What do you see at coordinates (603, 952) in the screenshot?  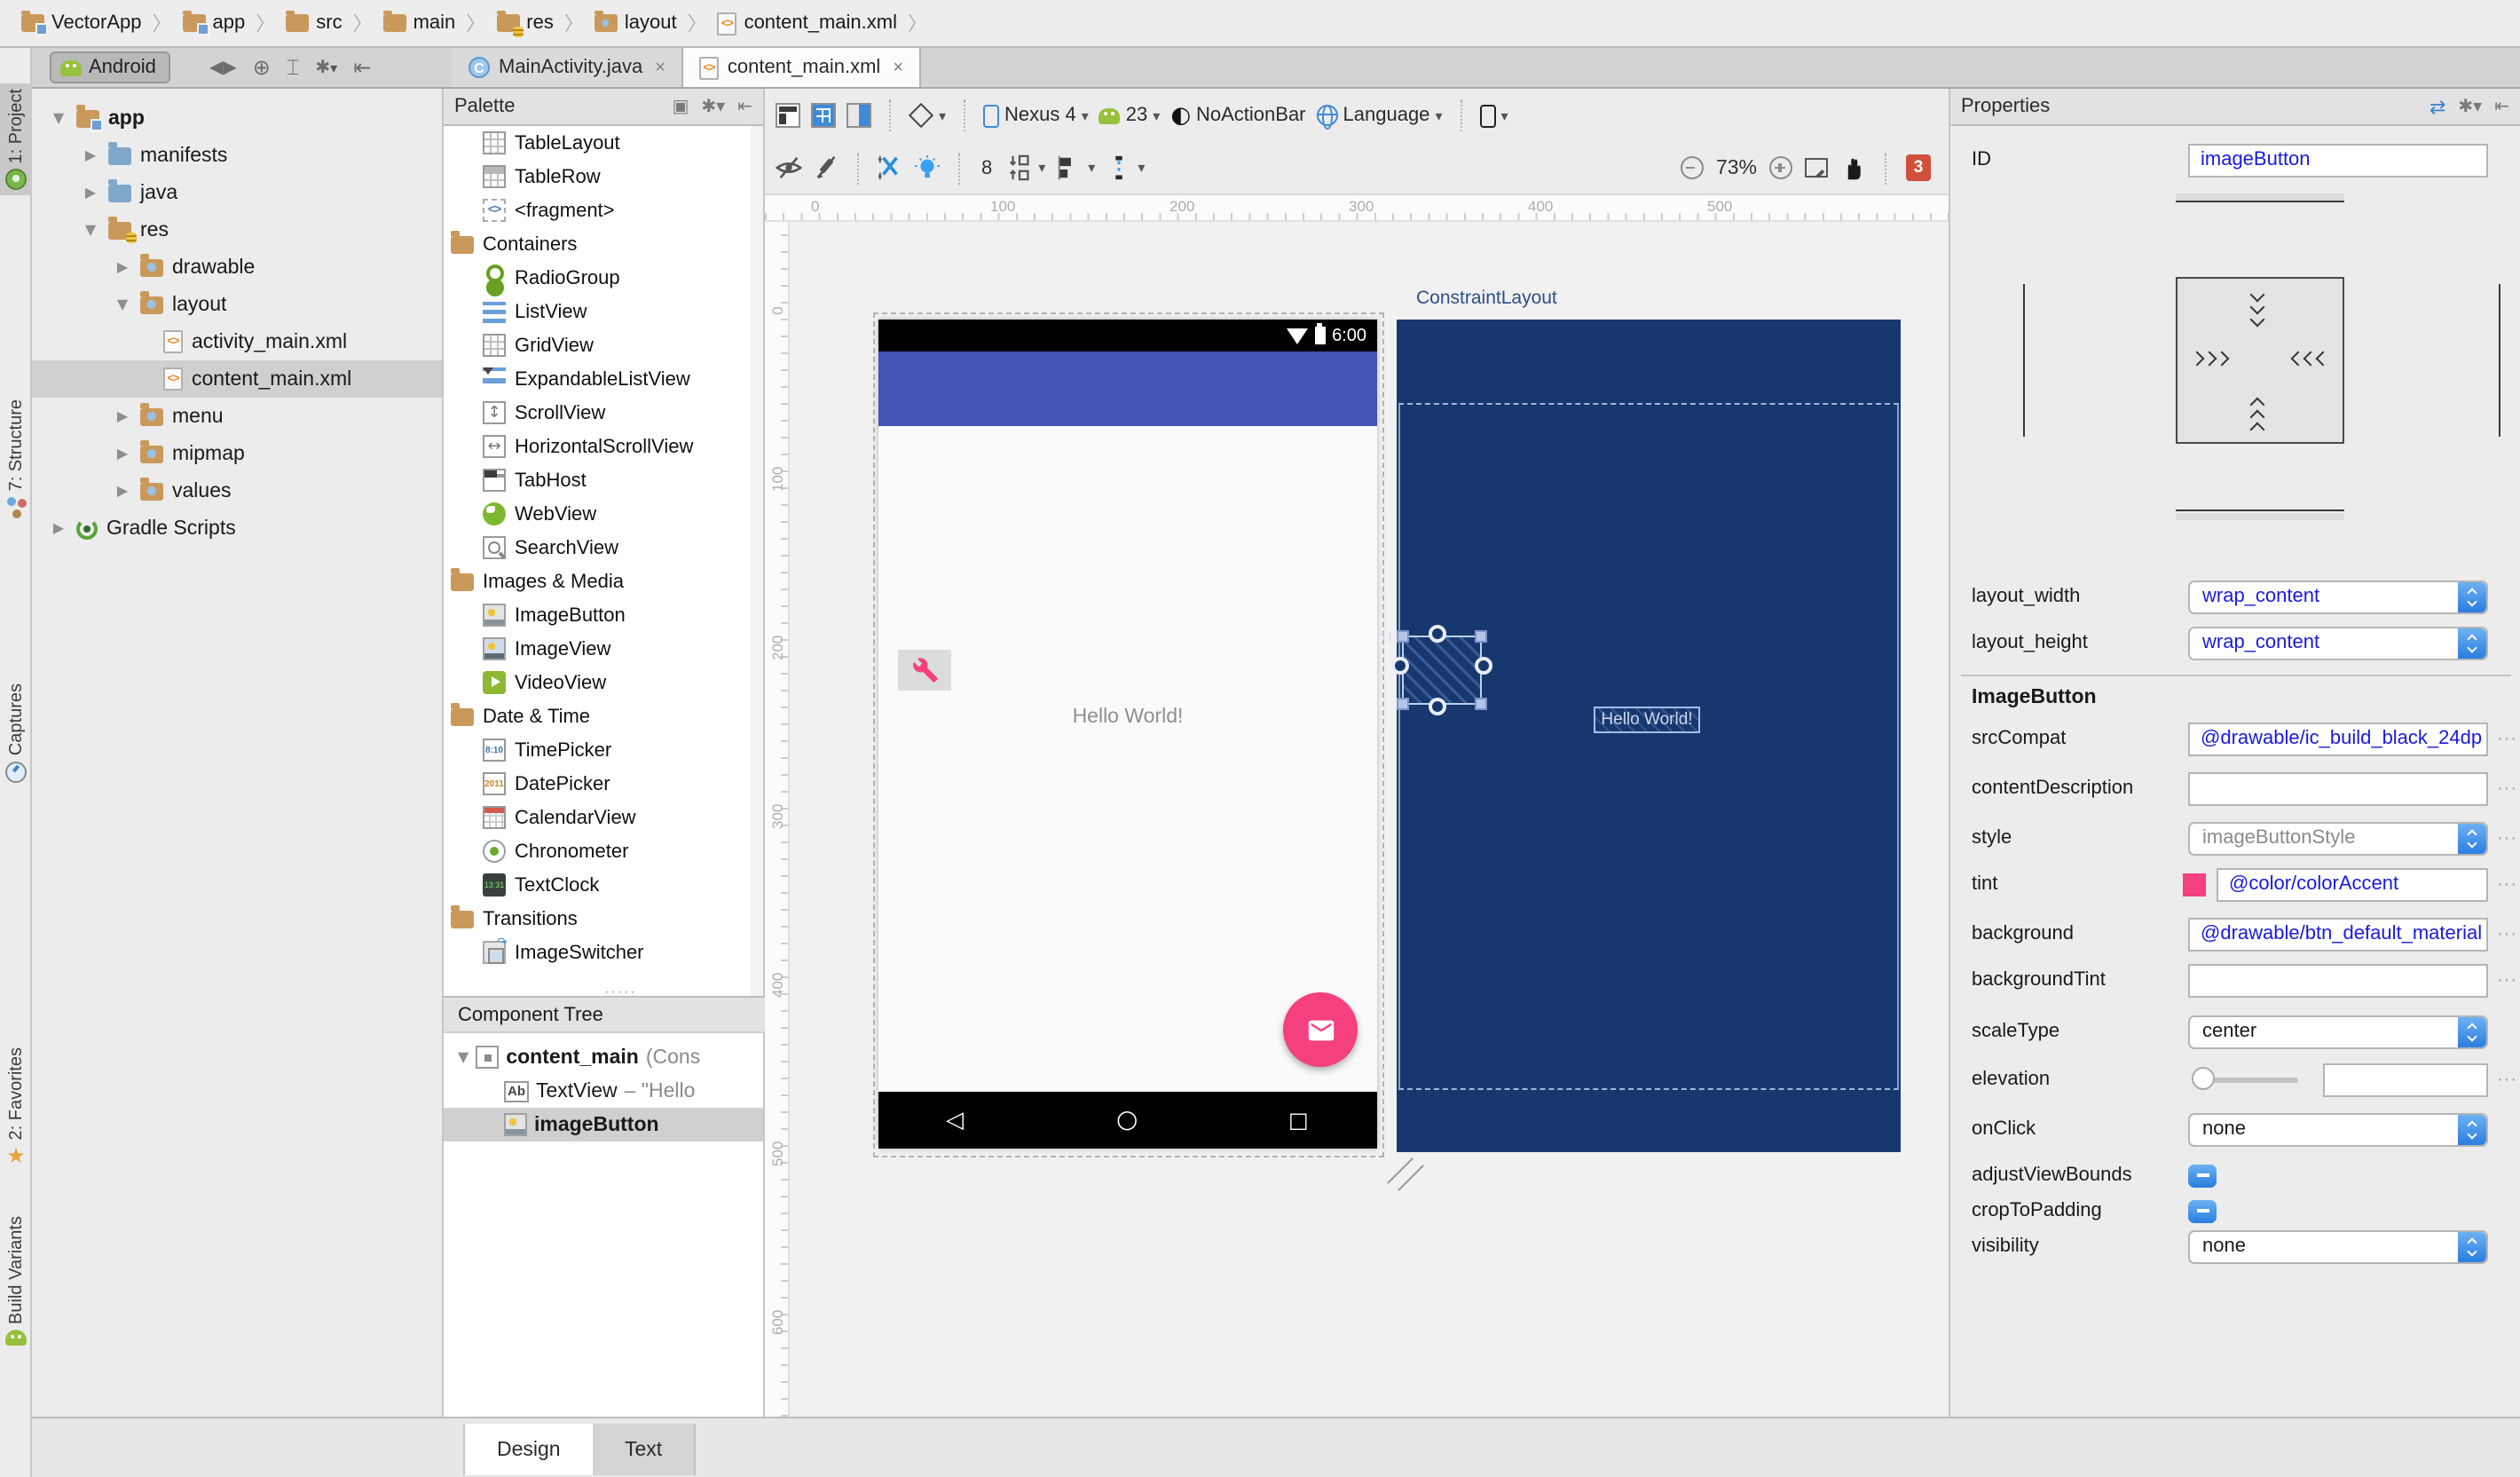 I see `palette-item-imageswitcher: ImageSwitcher` at bounding box center [603, 952].